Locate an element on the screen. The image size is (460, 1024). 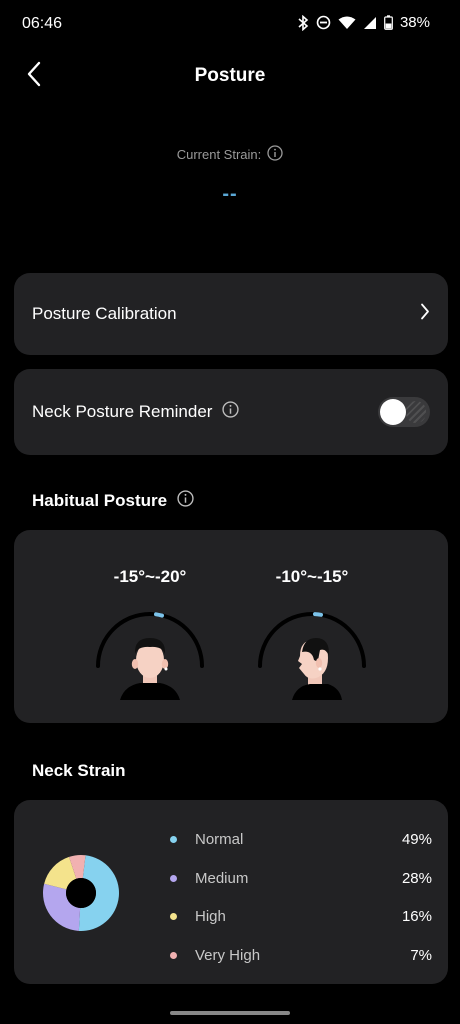
status-icons: 38% is located at coordinates (363, 22).